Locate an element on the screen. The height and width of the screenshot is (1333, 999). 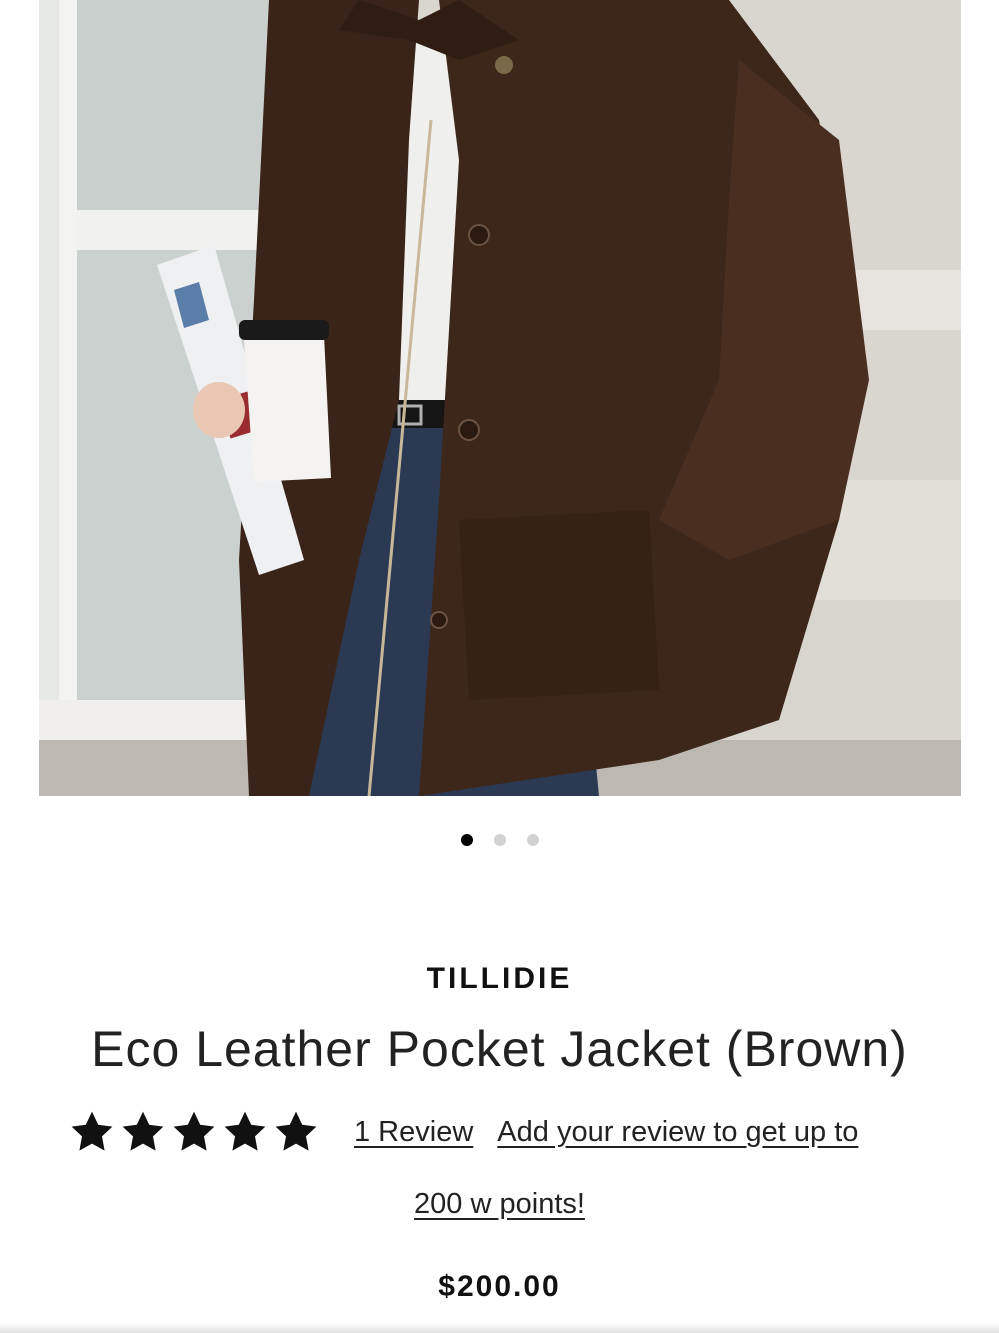
carousel-dots is located at coordinates (499, 840).